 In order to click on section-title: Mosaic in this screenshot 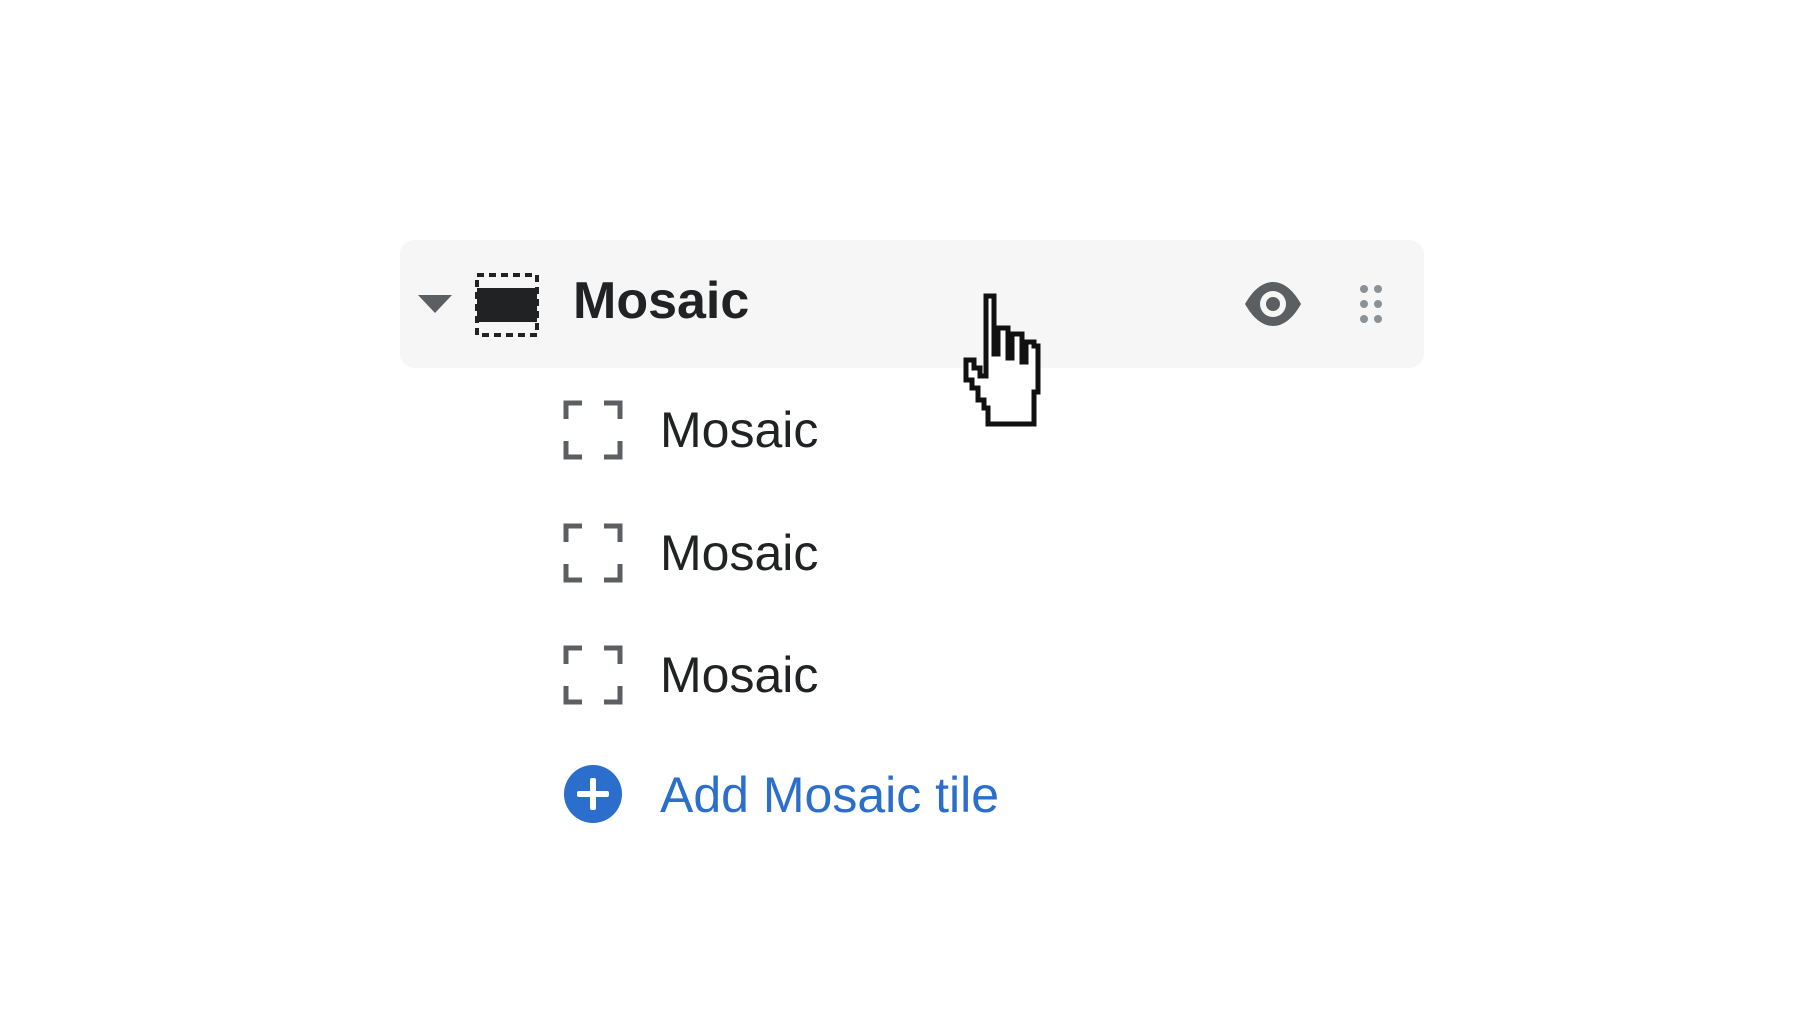, I will do `click(661, 301)`.